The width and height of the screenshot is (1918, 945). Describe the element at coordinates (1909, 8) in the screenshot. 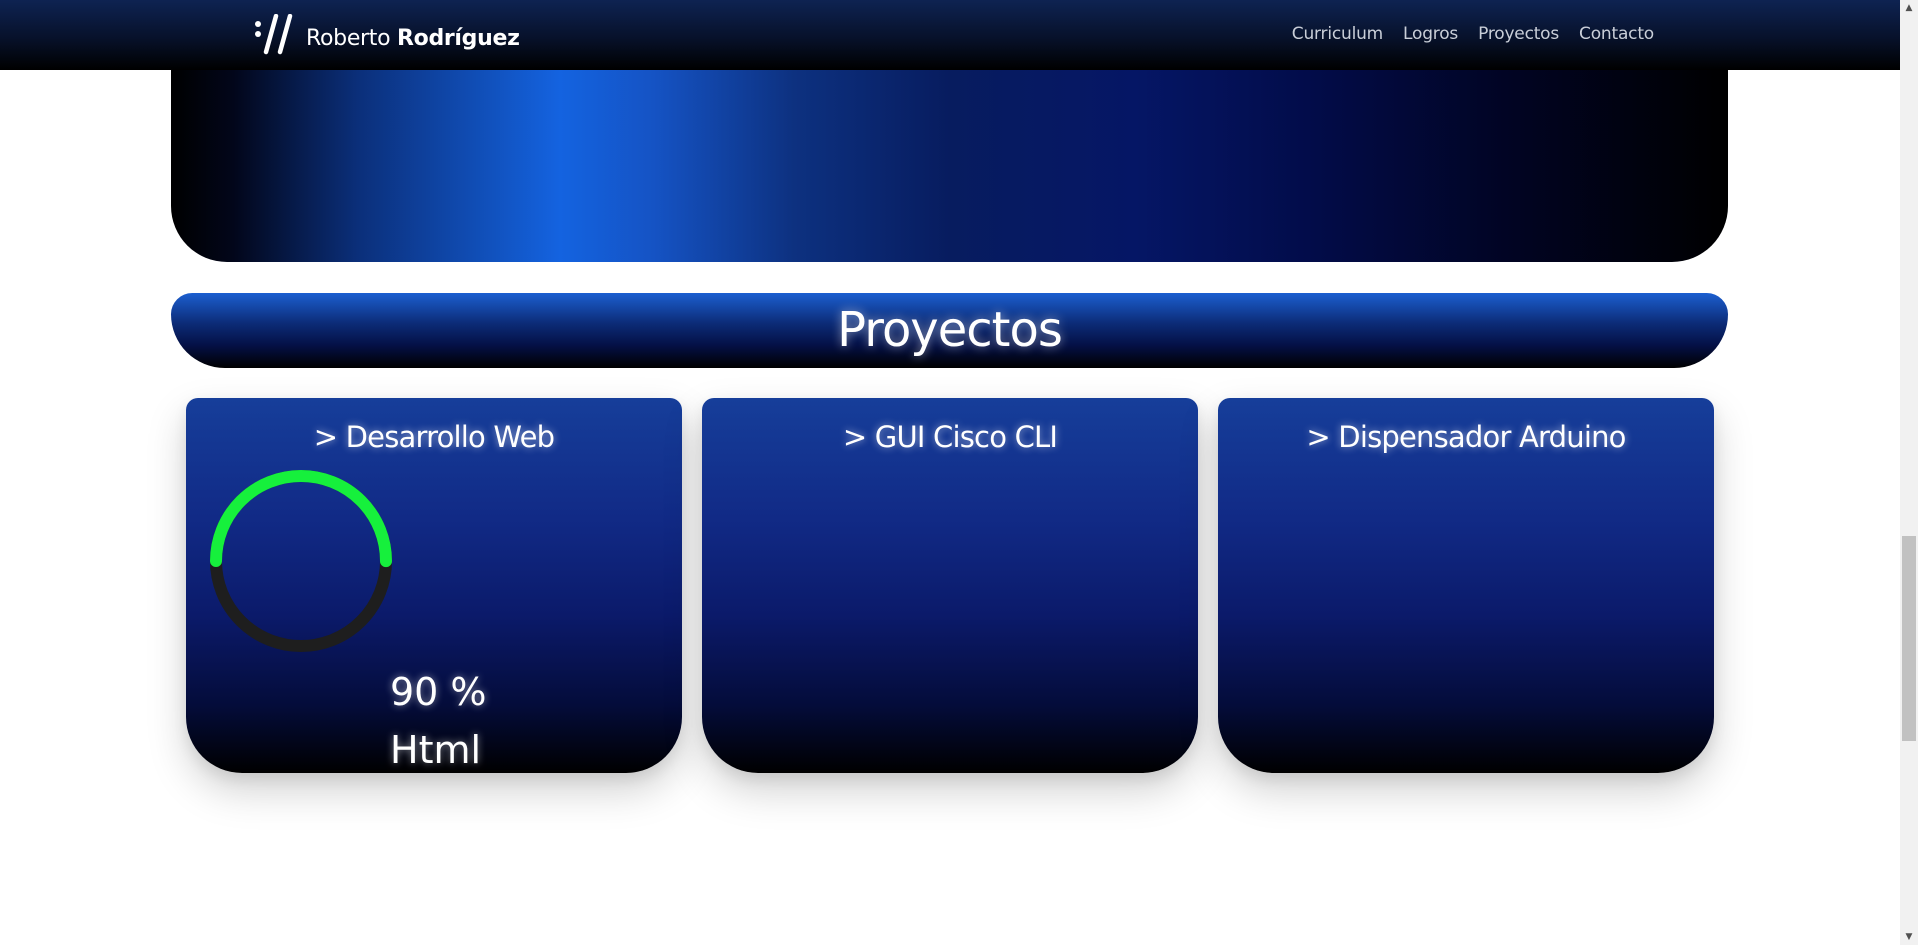

I see `arrow-up-icon: ▲` at that location.